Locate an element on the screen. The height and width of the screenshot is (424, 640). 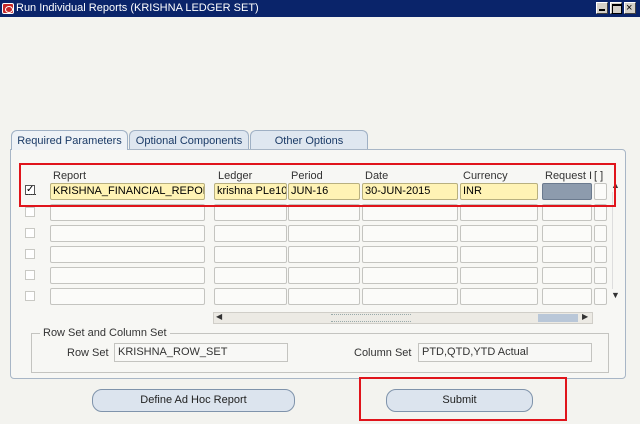
horizontal-scrollbar: ◀ ▶ is located at coordinates (403, 318).